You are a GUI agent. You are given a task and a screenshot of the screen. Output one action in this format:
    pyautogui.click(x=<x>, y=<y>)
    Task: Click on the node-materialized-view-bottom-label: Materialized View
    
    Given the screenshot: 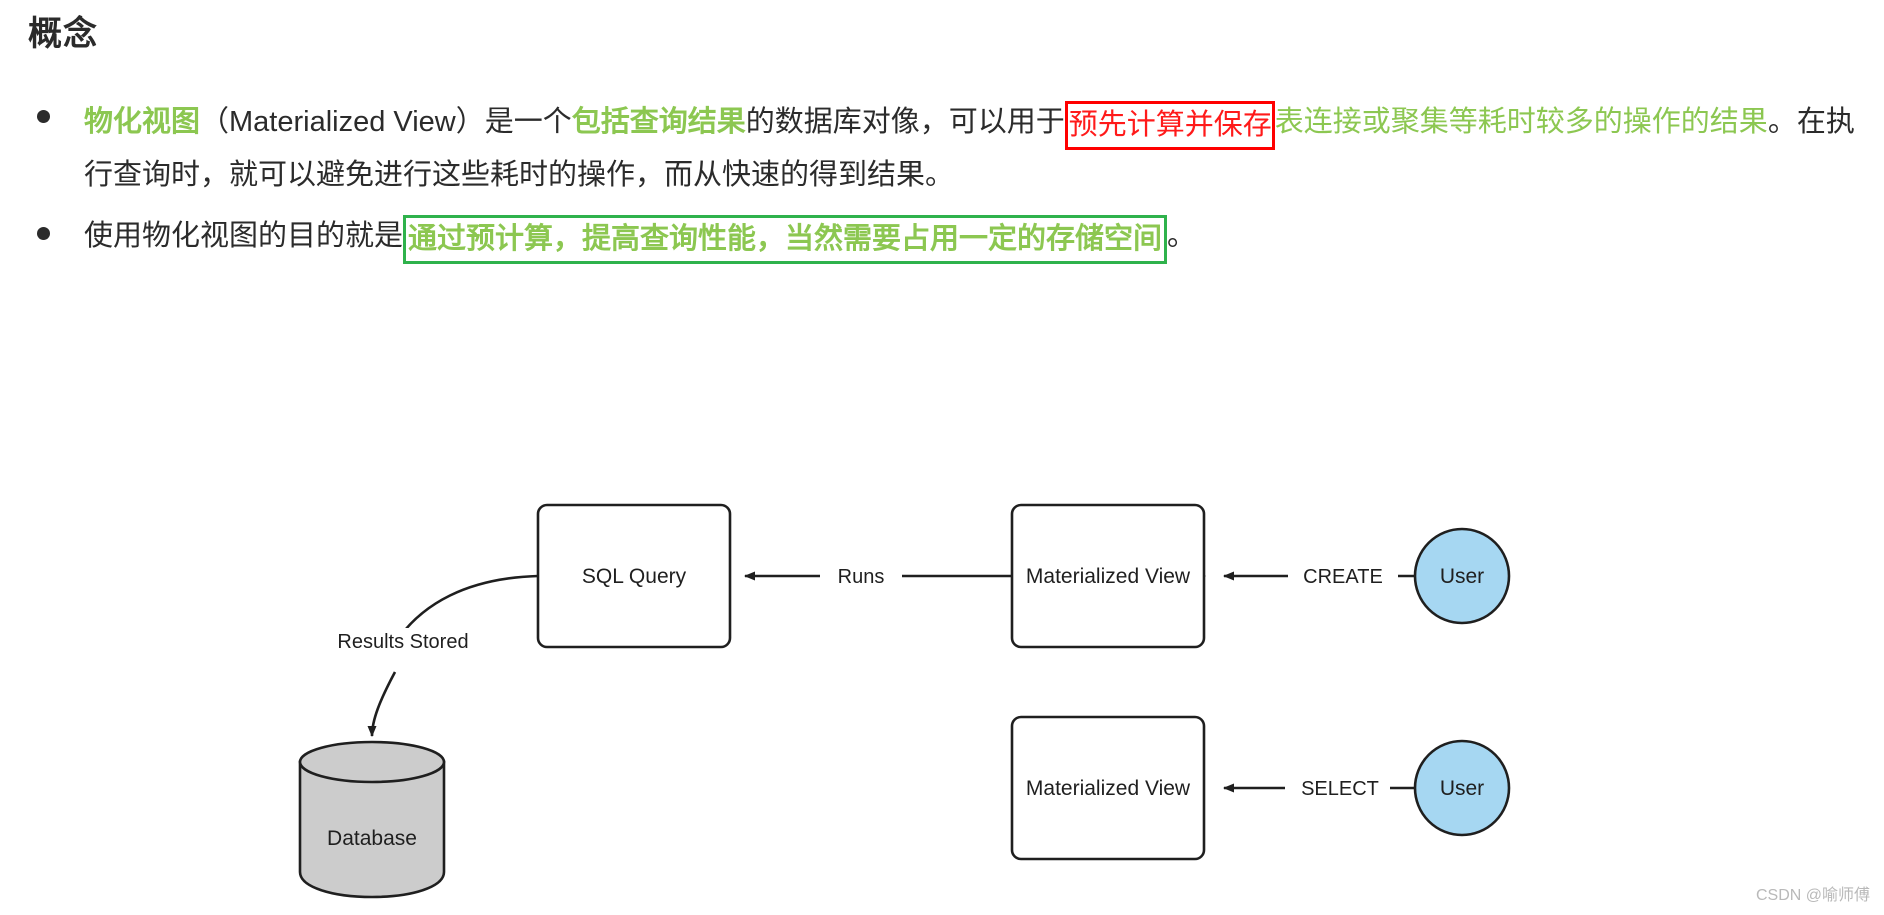 What is the action you would take?
    pyautogui.click(x=1108, y=788)
    